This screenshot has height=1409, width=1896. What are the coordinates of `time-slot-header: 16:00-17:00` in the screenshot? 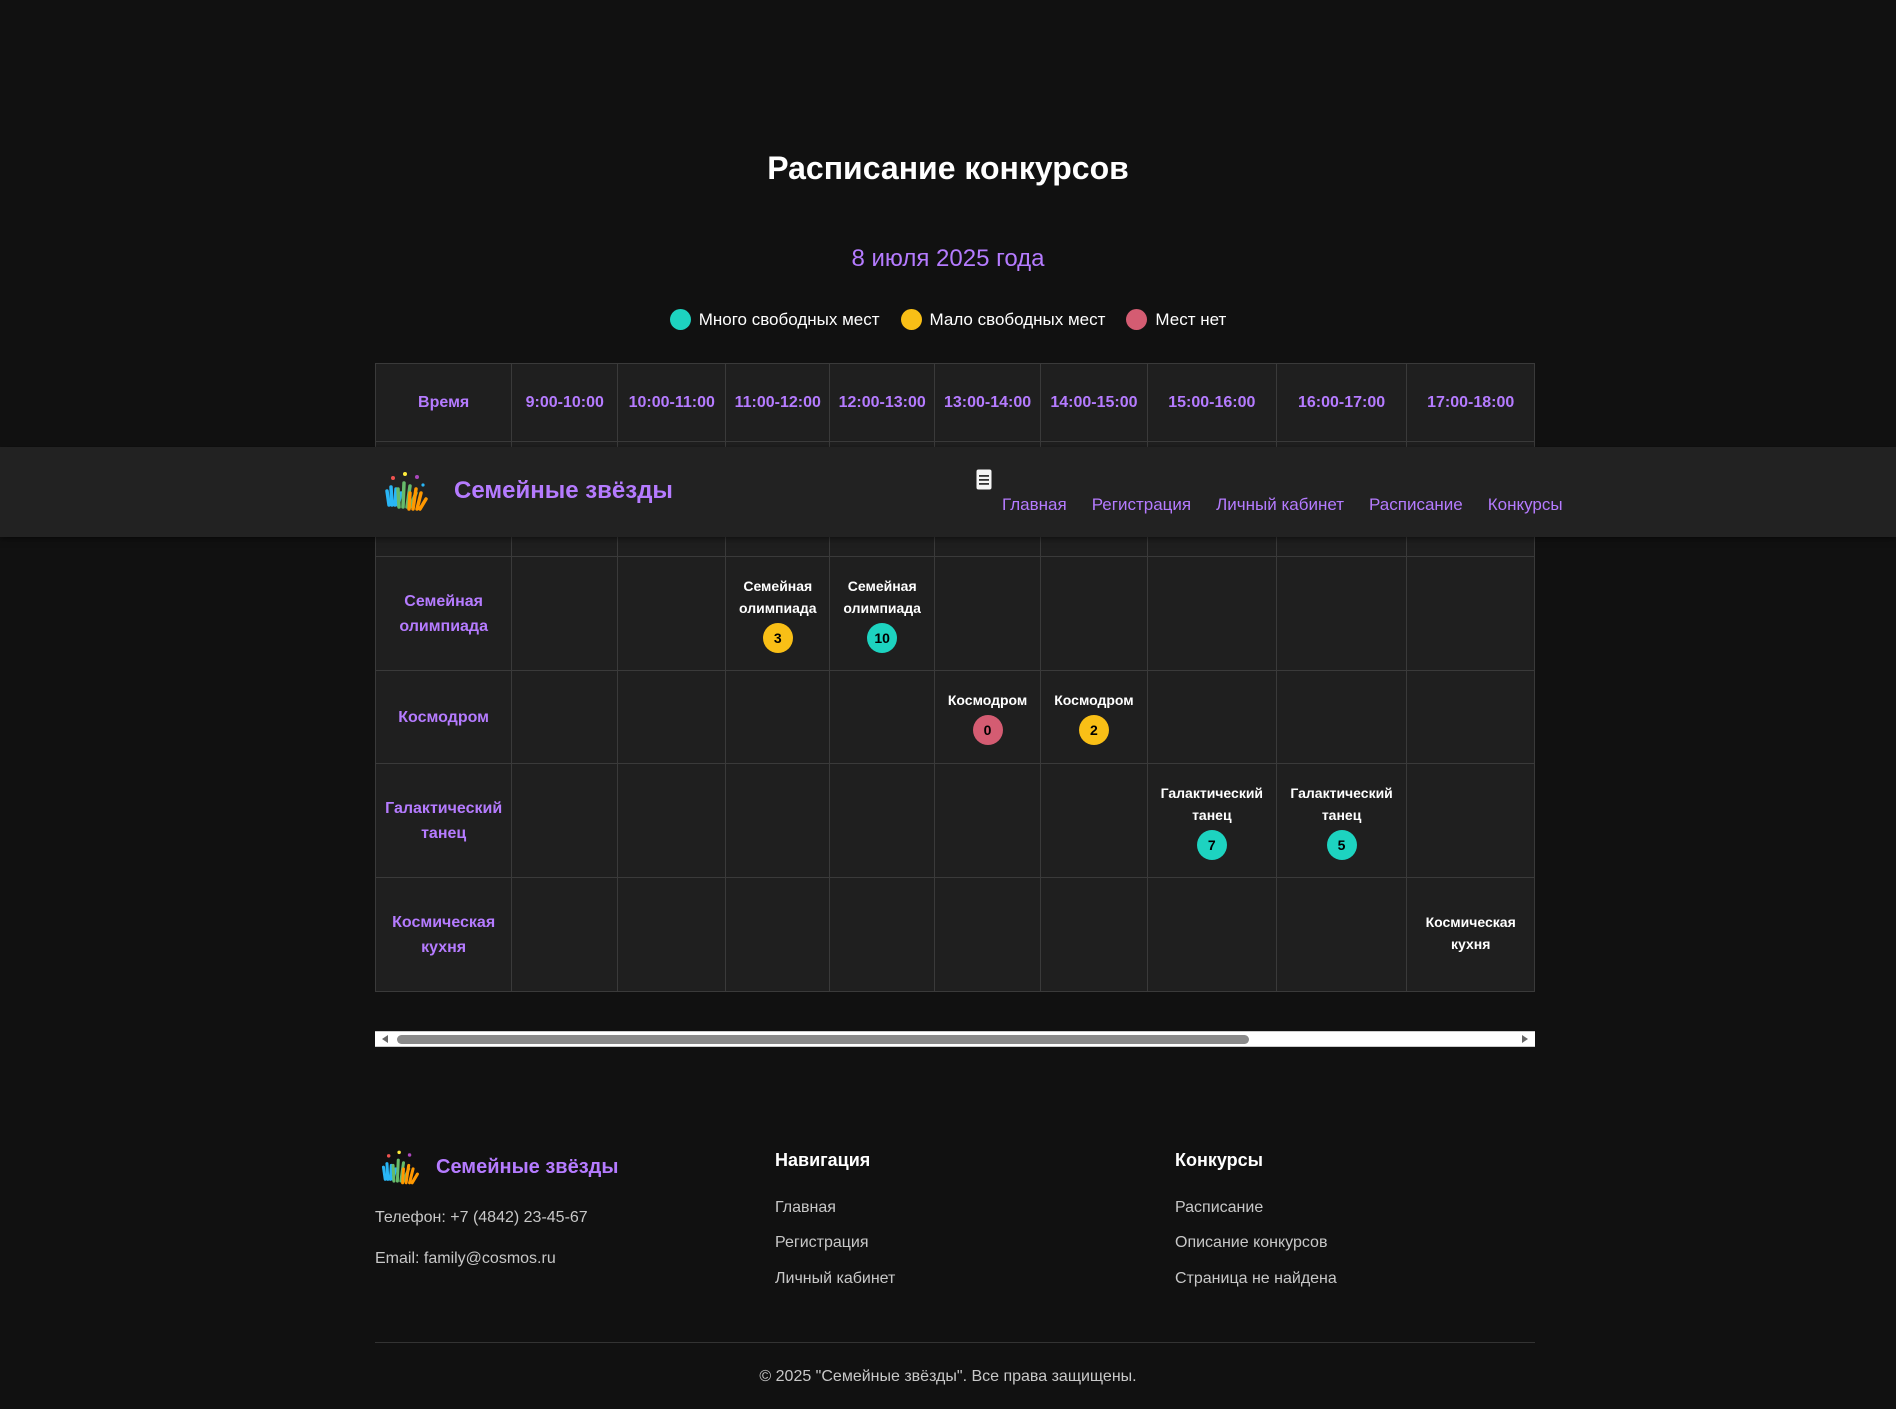 It's located at (1341, 402).